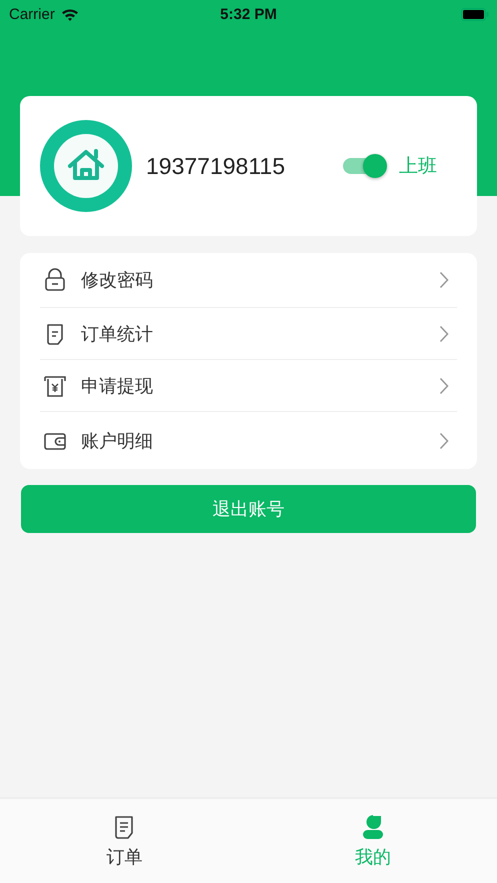 The height and width of the screenshot is (883, 497). I want to click on menu-item: 申请提现, so click(248, 385).